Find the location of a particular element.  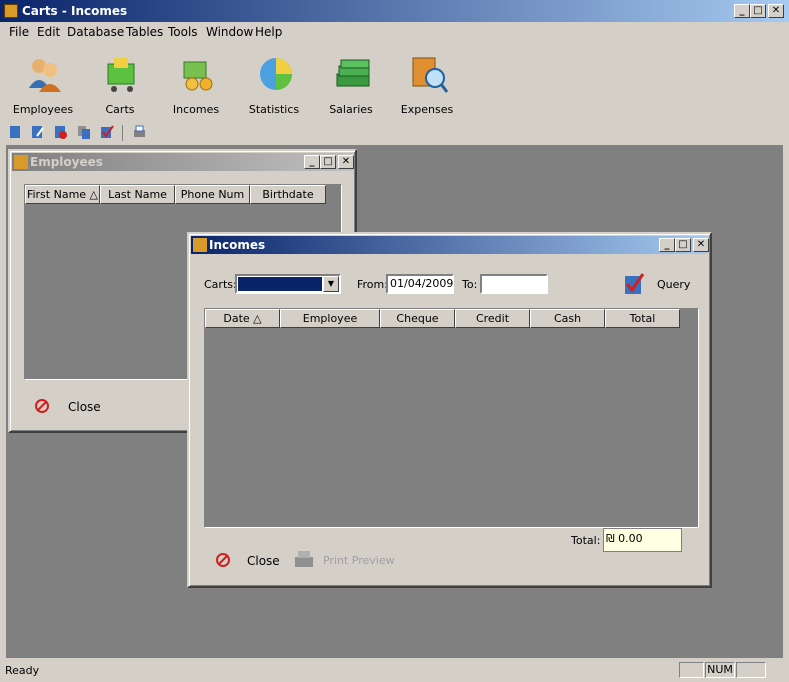

employees-icon is located at coordinates (45, 75).